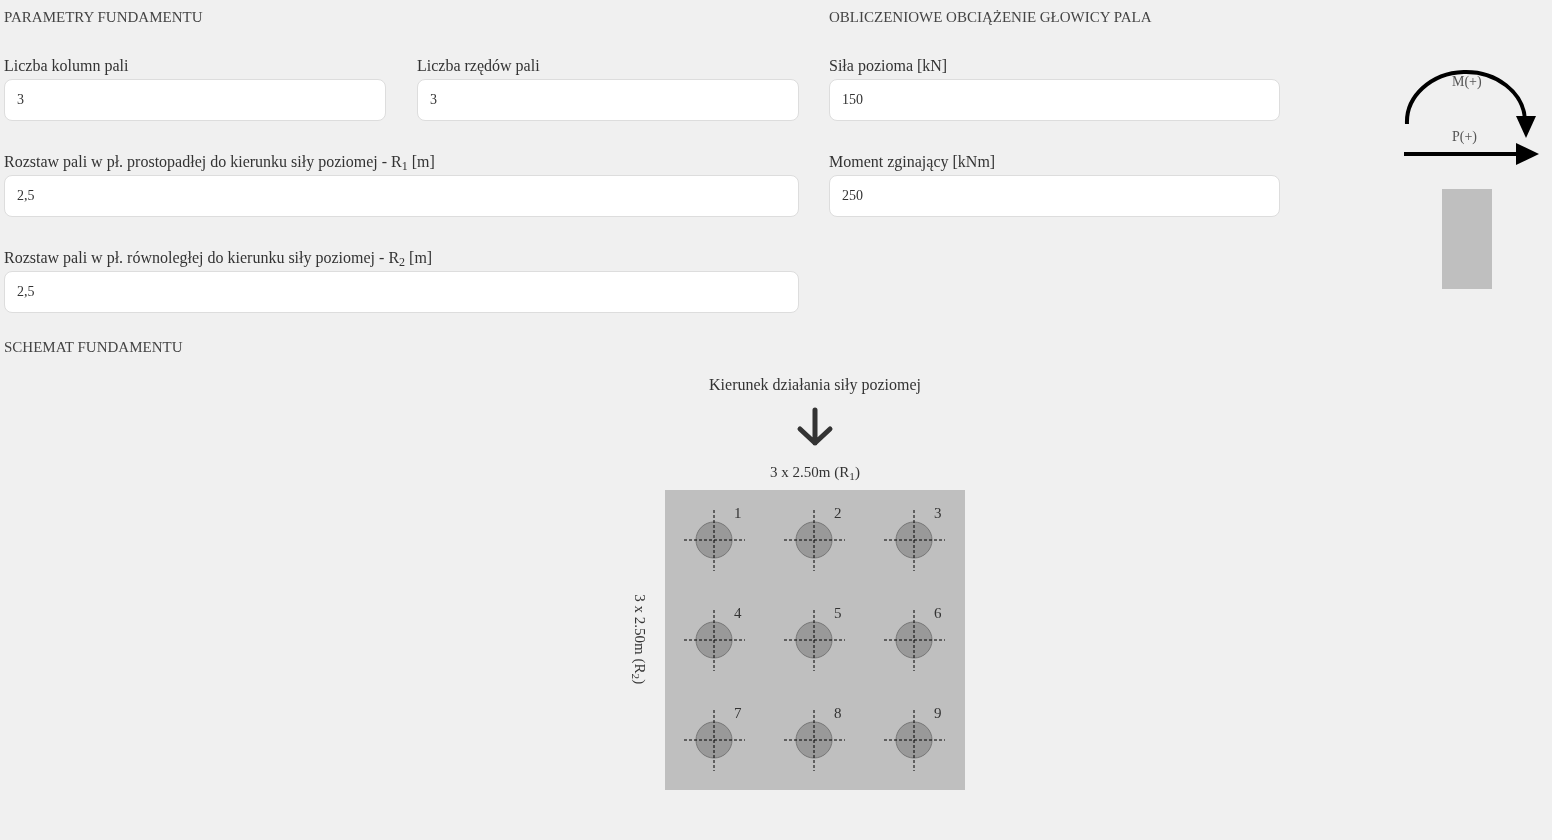  I want to click on direction-label: Kierunek działania siły poziomej, so click(815, 385).